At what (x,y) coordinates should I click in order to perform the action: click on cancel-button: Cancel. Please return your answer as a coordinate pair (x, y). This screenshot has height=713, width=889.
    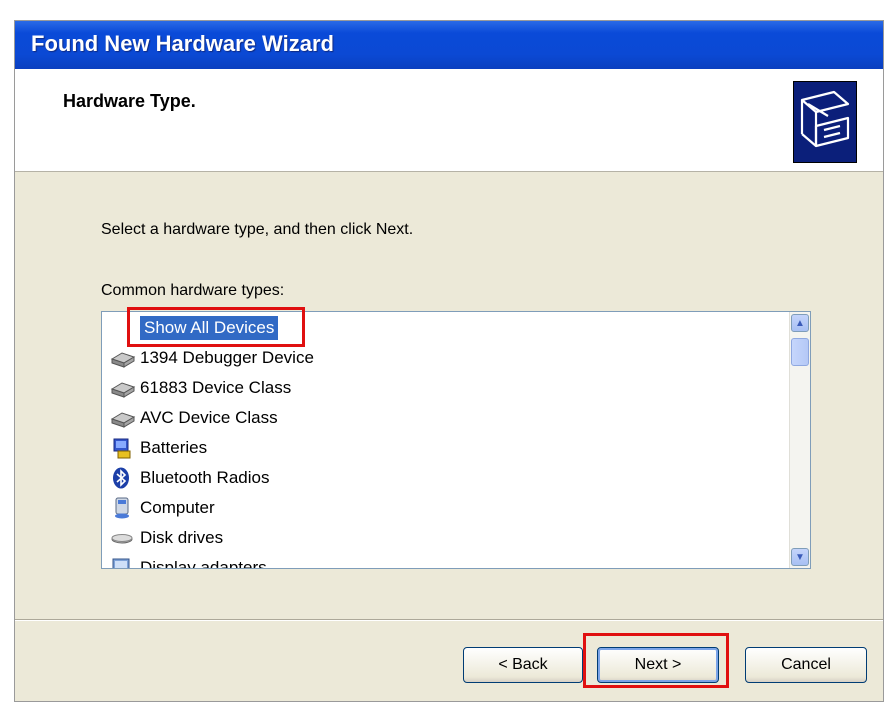
    Looking at the image, I should click on (806, 665).